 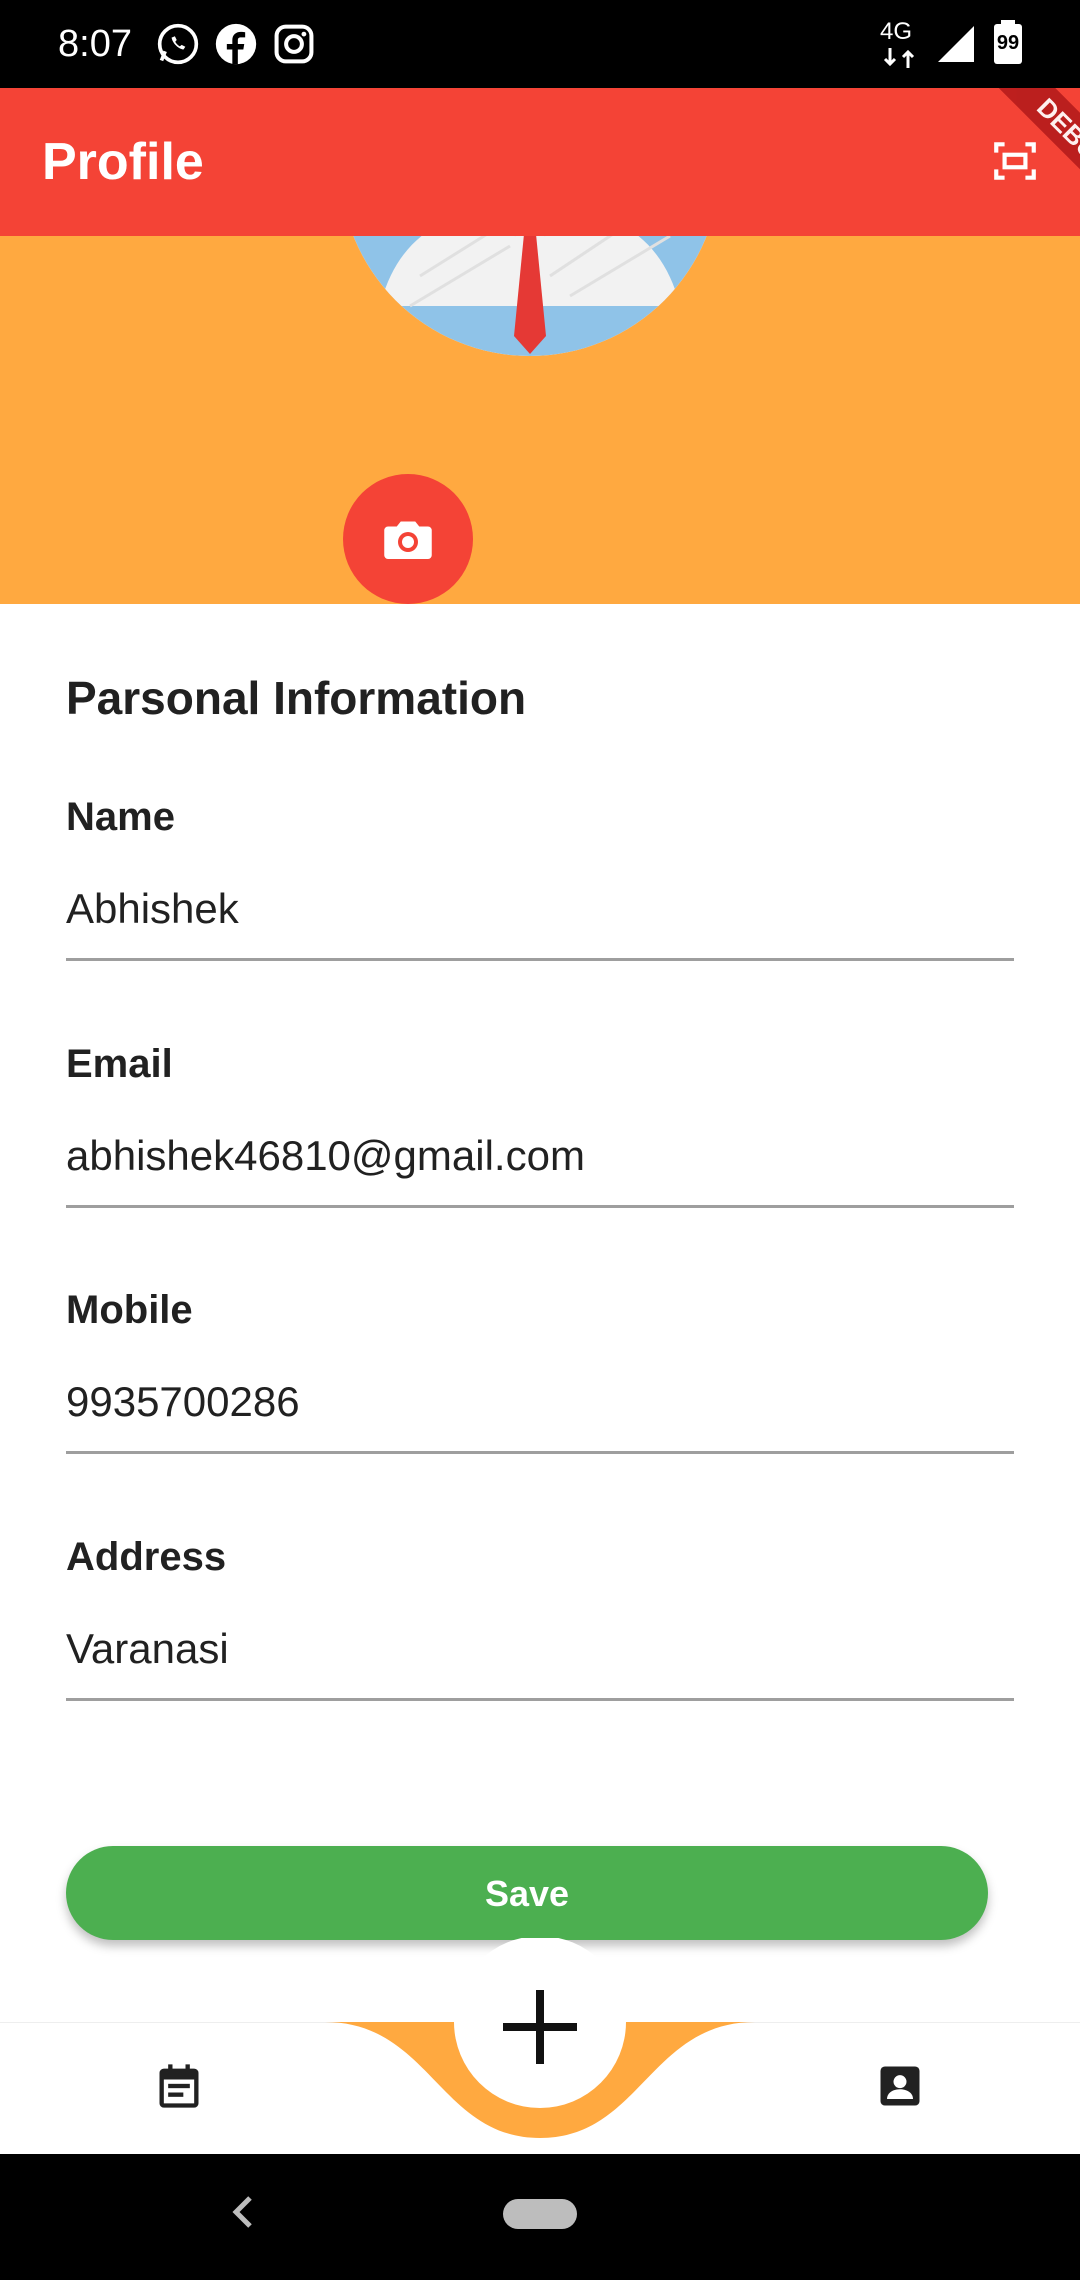 I want to click on mobile-field: Mobile, so click(x=540, y=1380).